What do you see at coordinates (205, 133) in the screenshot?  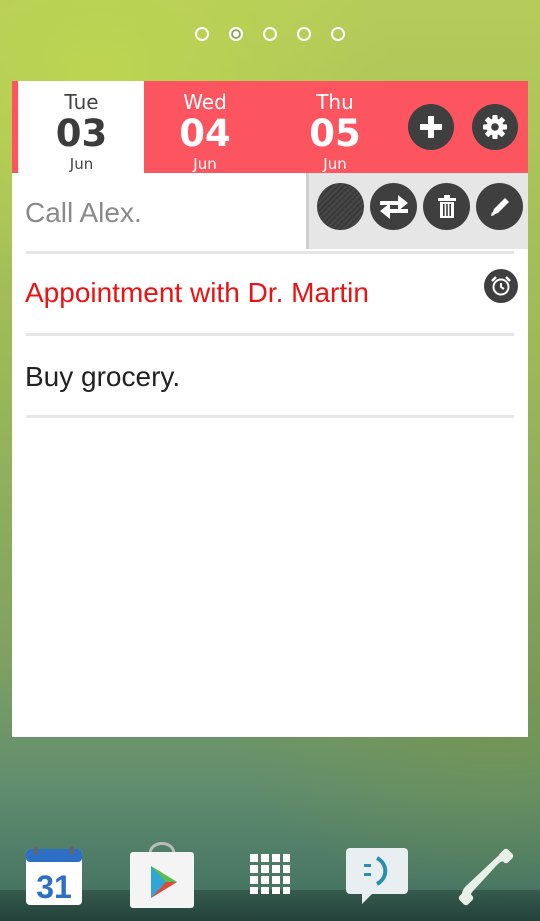 I see `day-number: 04` at bounding box center [205, 133].